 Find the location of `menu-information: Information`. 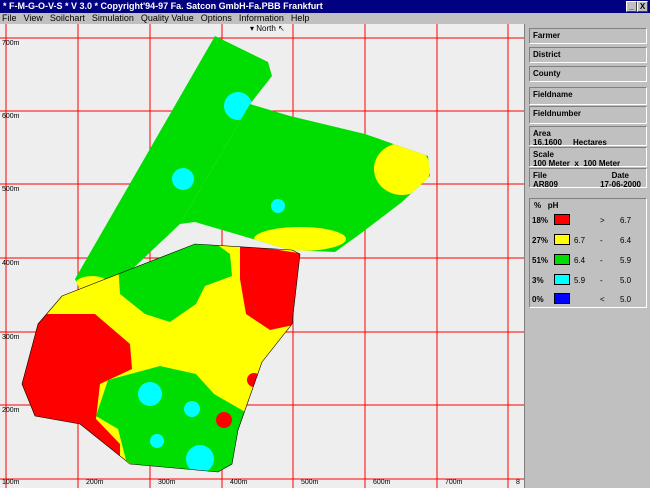

menu-information: Information is located at coordinates (261, 18).